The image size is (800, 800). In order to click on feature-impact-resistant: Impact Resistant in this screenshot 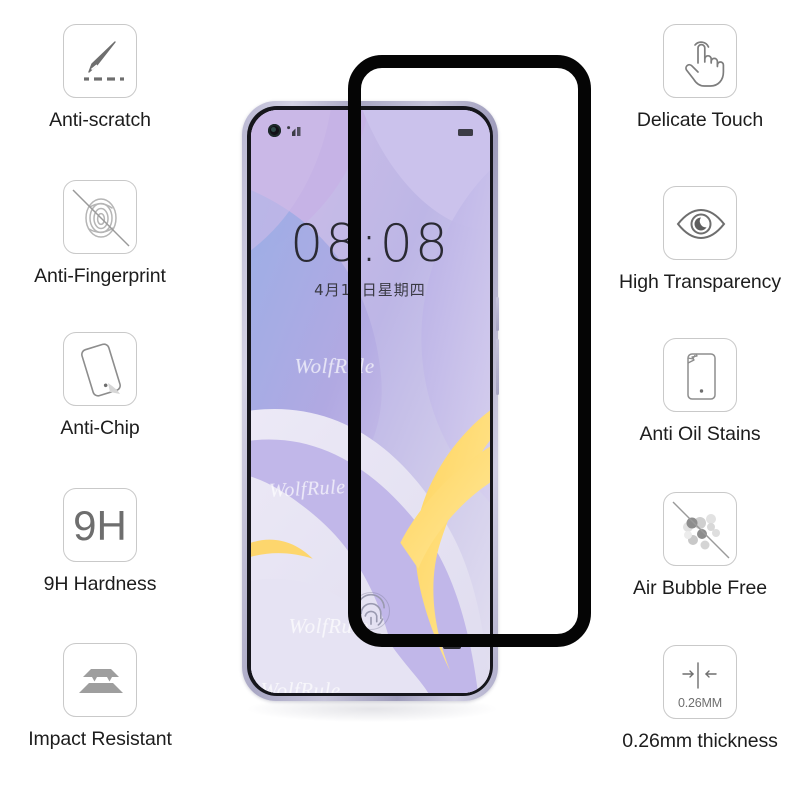, I will do `click(100, 696)`.